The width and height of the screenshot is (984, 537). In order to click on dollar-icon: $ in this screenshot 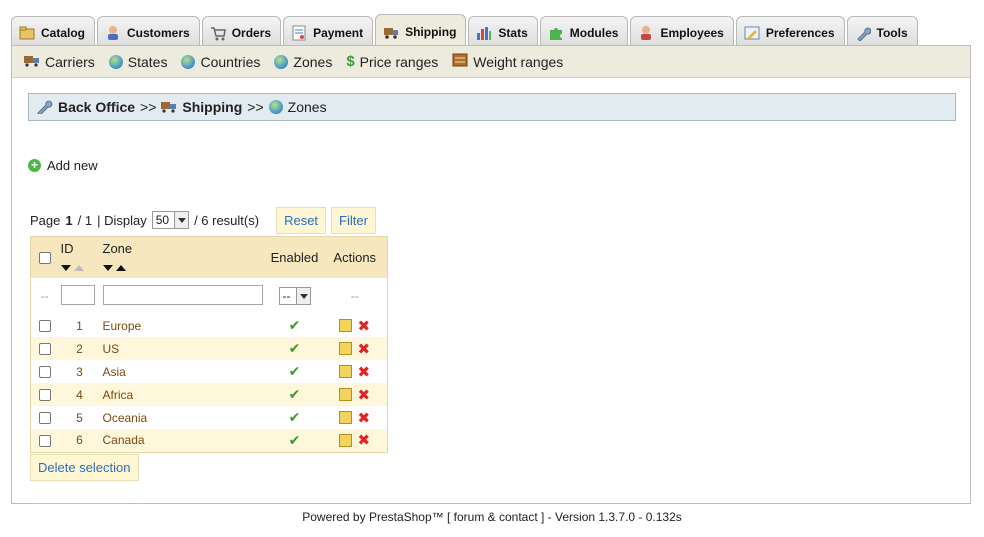, I will do `click(350, 61)`.